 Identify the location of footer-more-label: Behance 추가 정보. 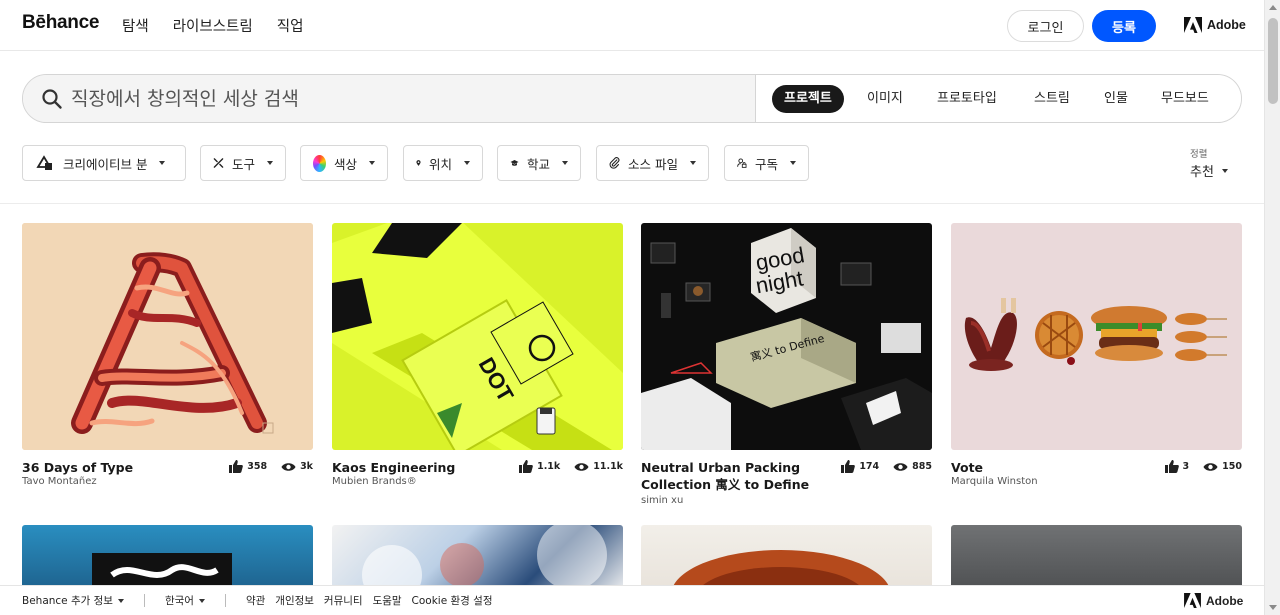
(67, 601).